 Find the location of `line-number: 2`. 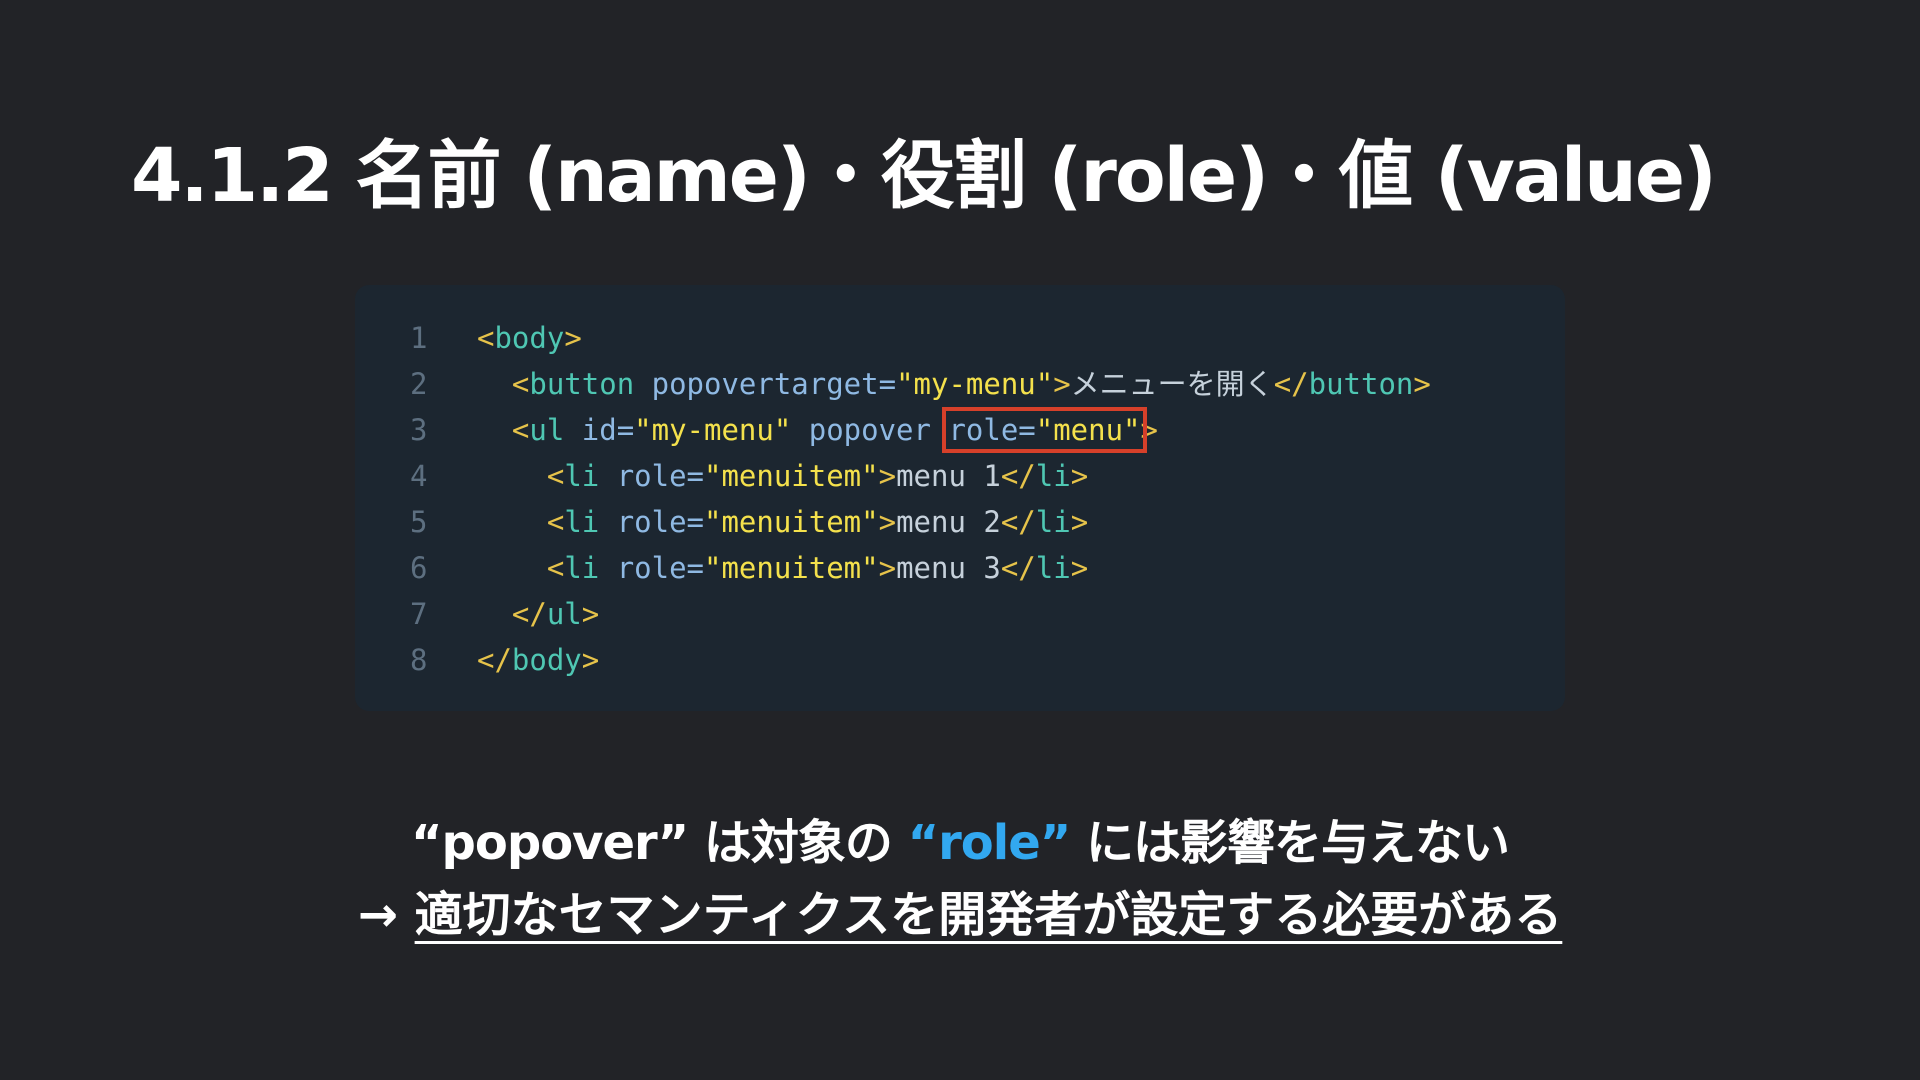

line-number: 2 is located at coordinates (419, 384).